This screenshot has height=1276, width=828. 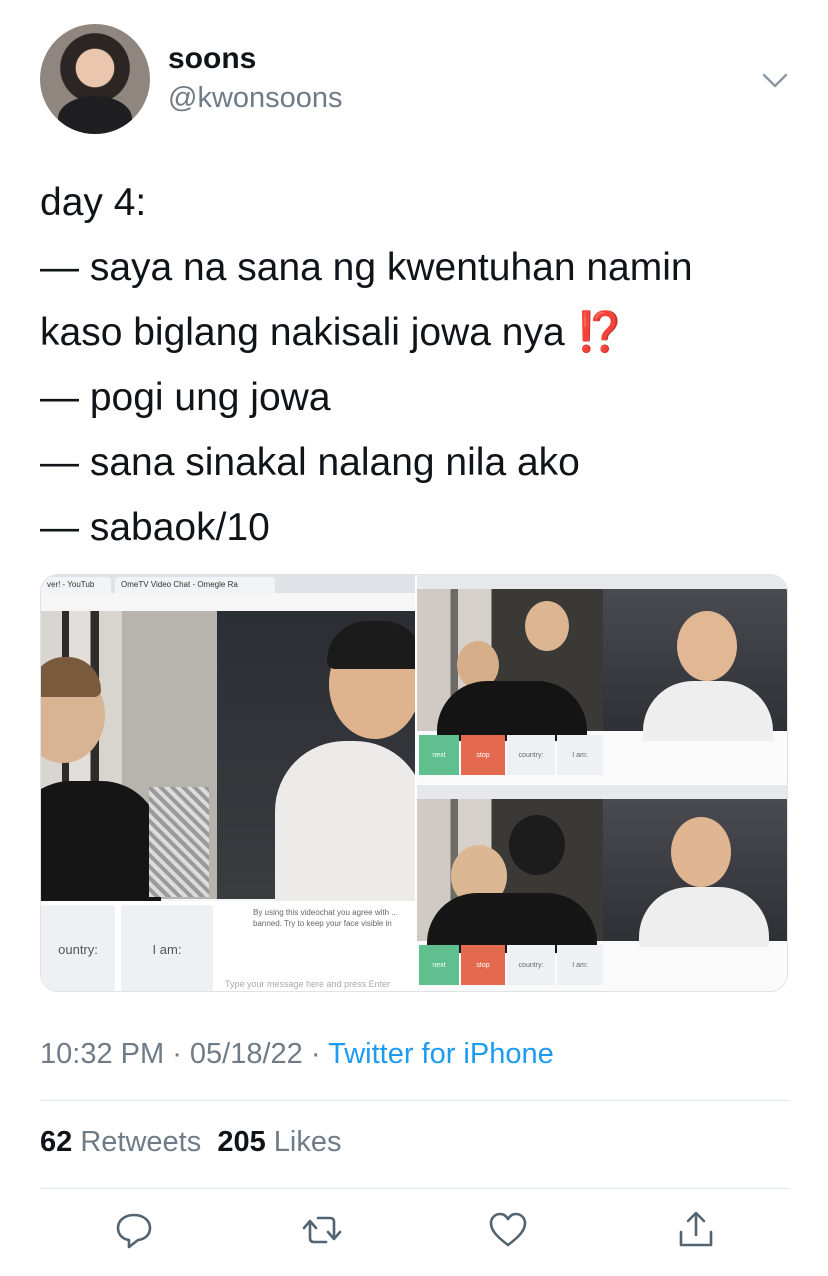 What do you see at coordinates (508, 1230) in the screenshot?
I see `like-icon` at bounding box center [508, 1230].